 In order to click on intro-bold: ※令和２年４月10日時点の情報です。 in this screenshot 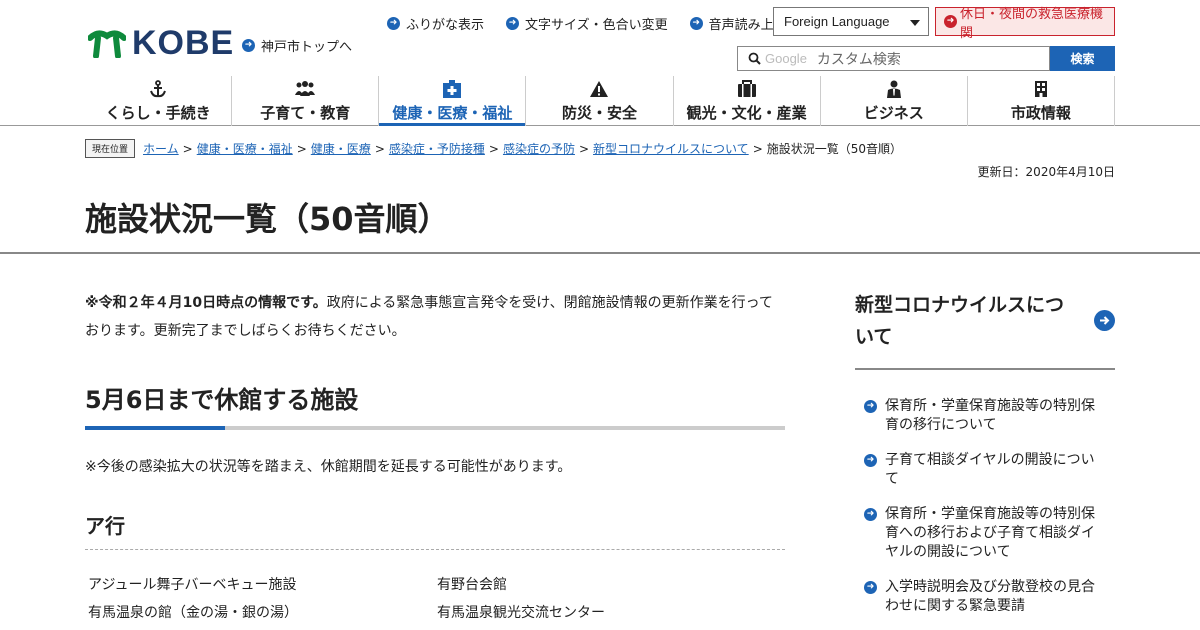, I will do `click(206, 303)`.